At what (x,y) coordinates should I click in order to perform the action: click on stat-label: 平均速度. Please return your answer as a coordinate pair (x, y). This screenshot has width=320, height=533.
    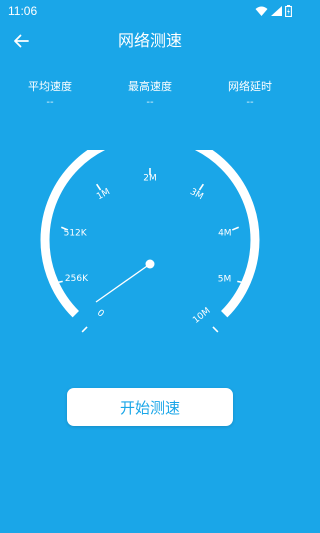
    Looking at the image, I should click on (50, 86).